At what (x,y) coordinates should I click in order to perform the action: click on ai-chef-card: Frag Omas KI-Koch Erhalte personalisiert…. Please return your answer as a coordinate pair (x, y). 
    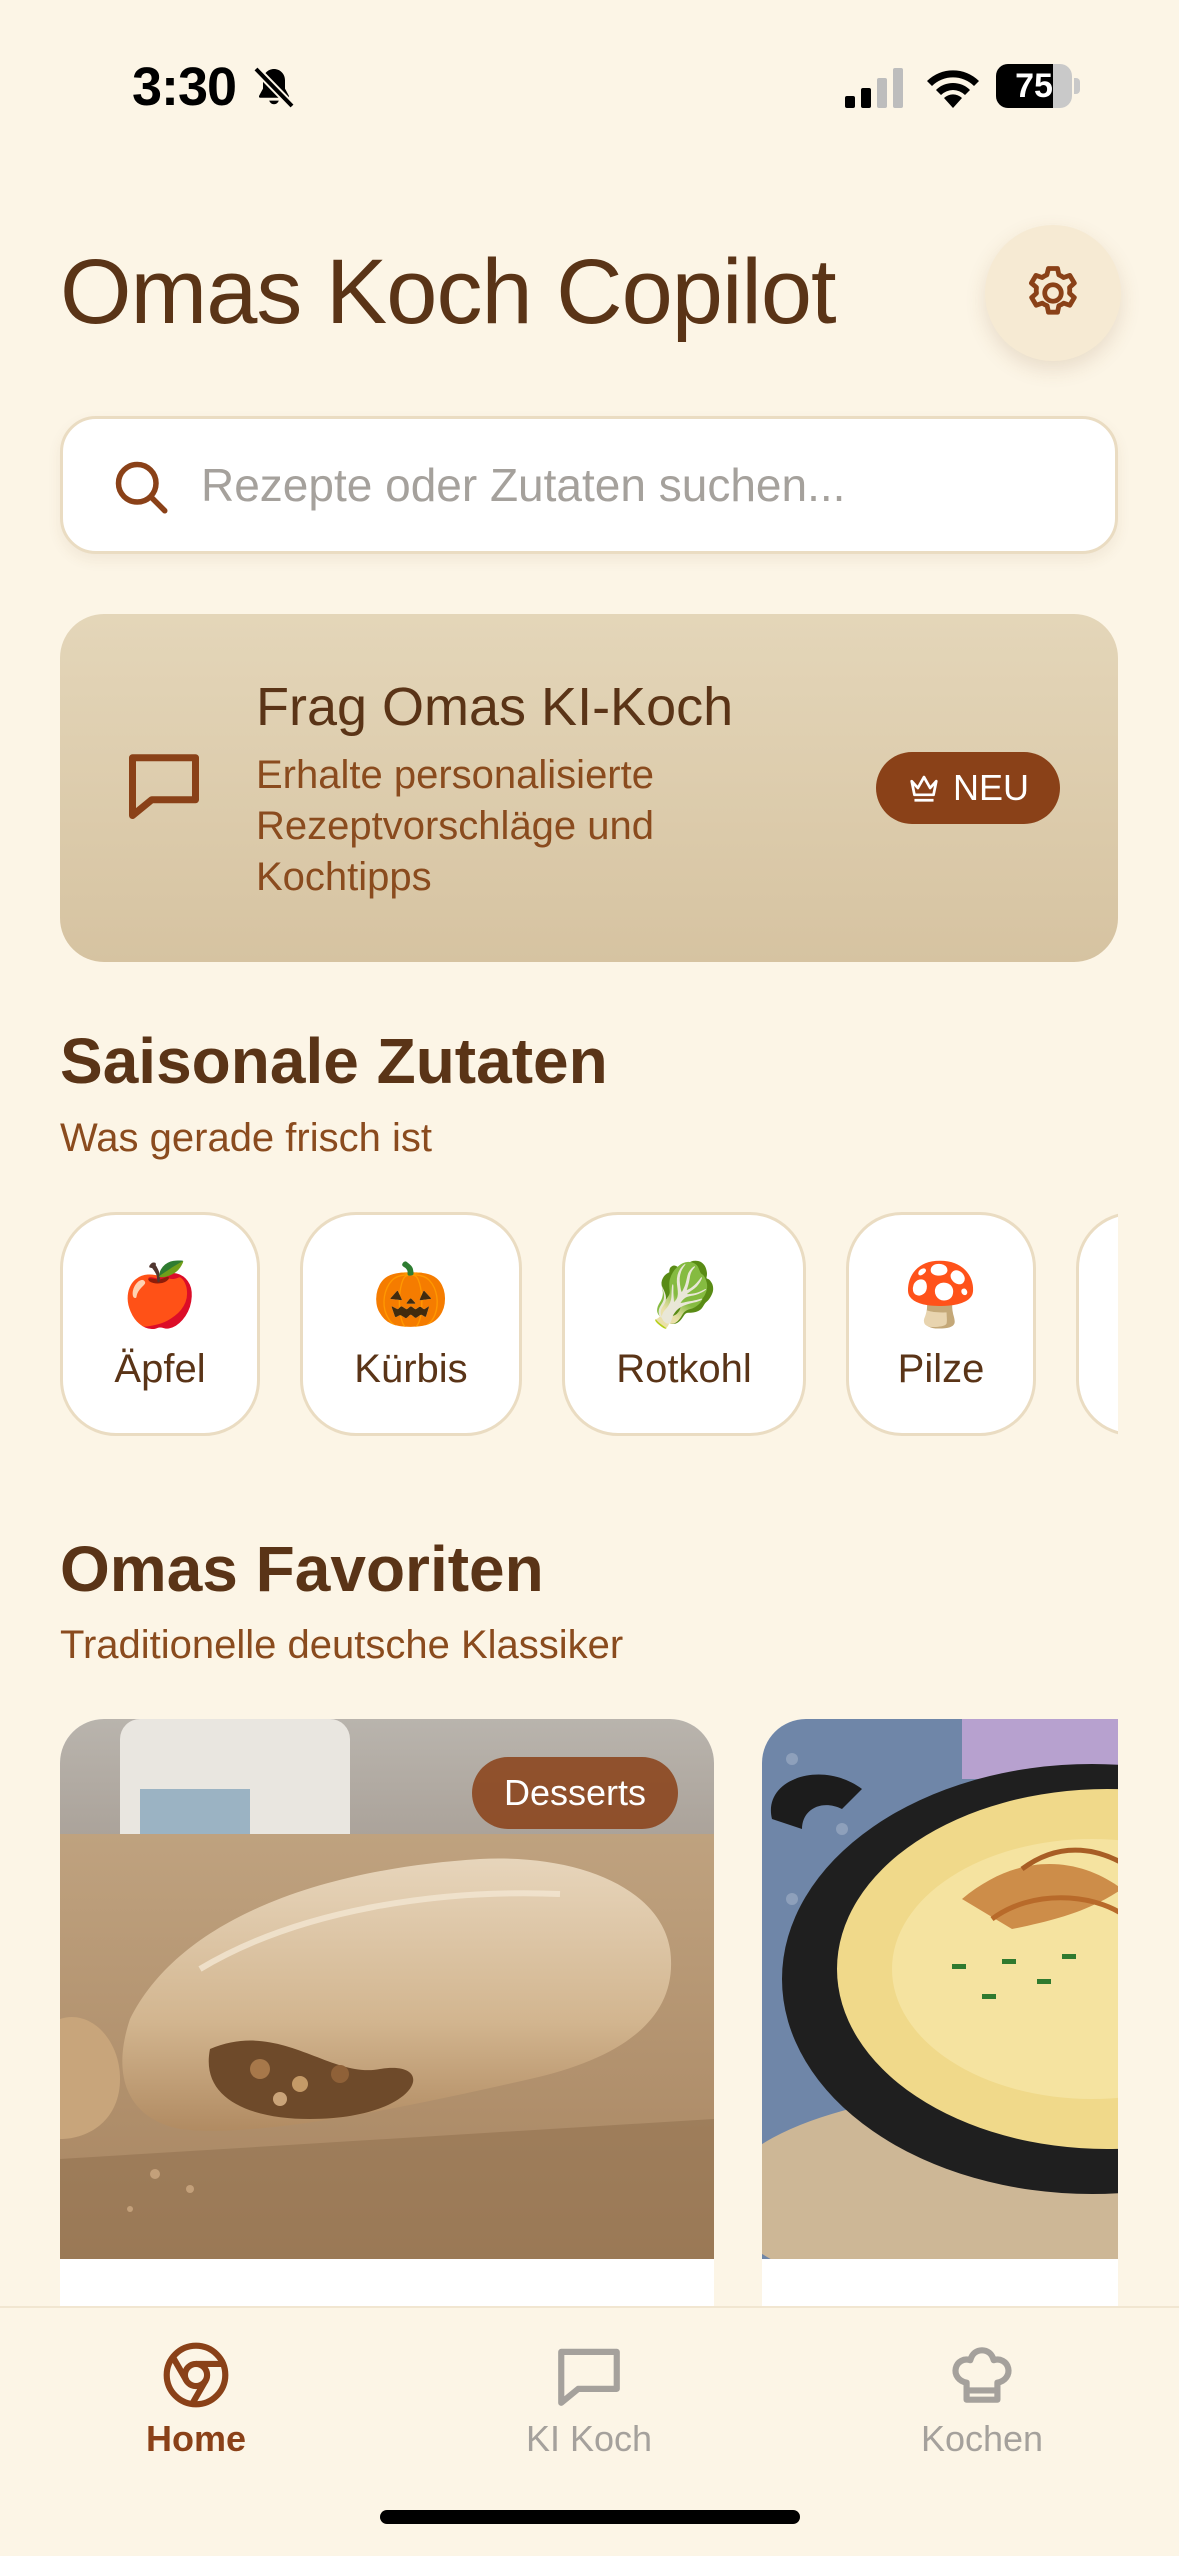
    Looking at the image, I should click on (589, 788).